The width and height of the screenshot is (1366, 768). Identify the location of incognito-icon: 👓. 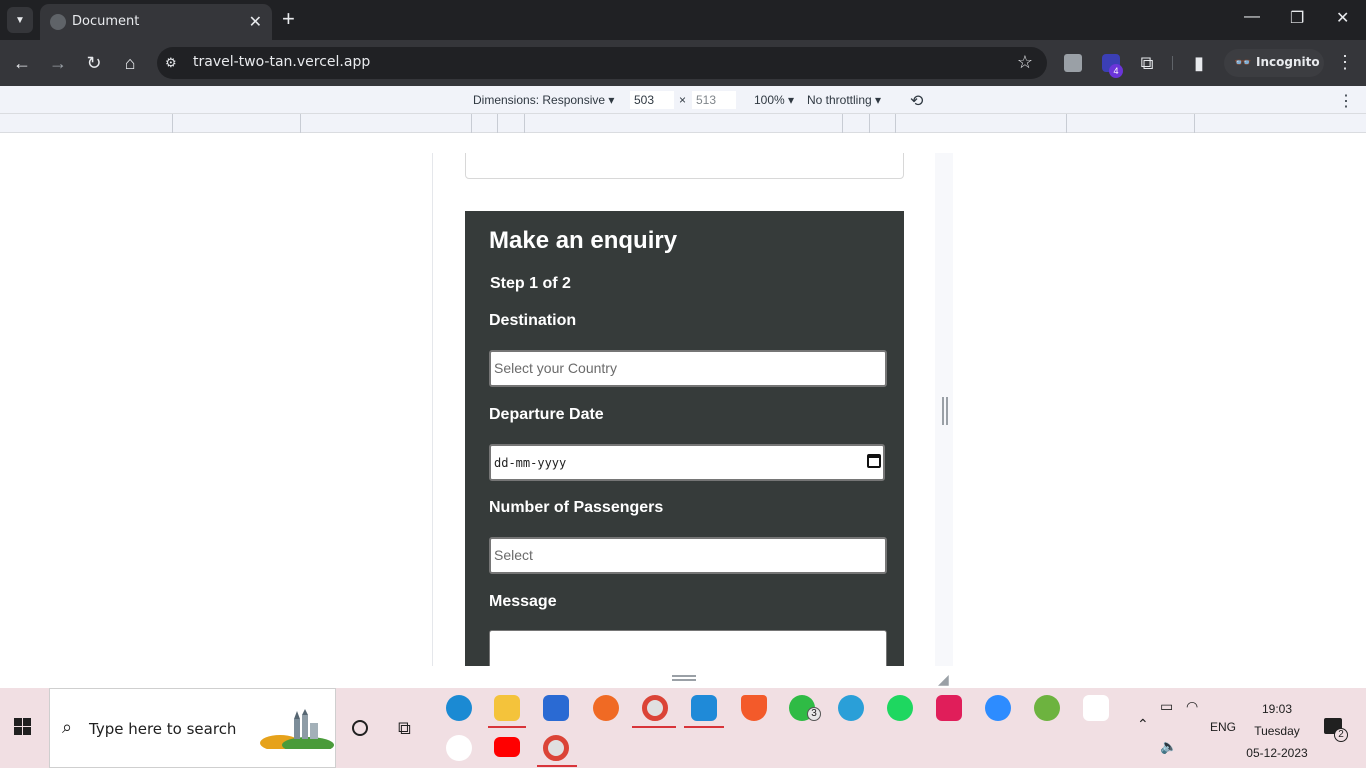
(1243, 63).